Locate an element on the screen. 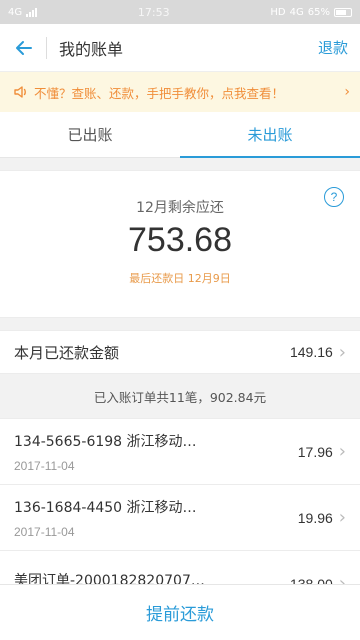  status-left: 4G is located at coordinates (23, 12).